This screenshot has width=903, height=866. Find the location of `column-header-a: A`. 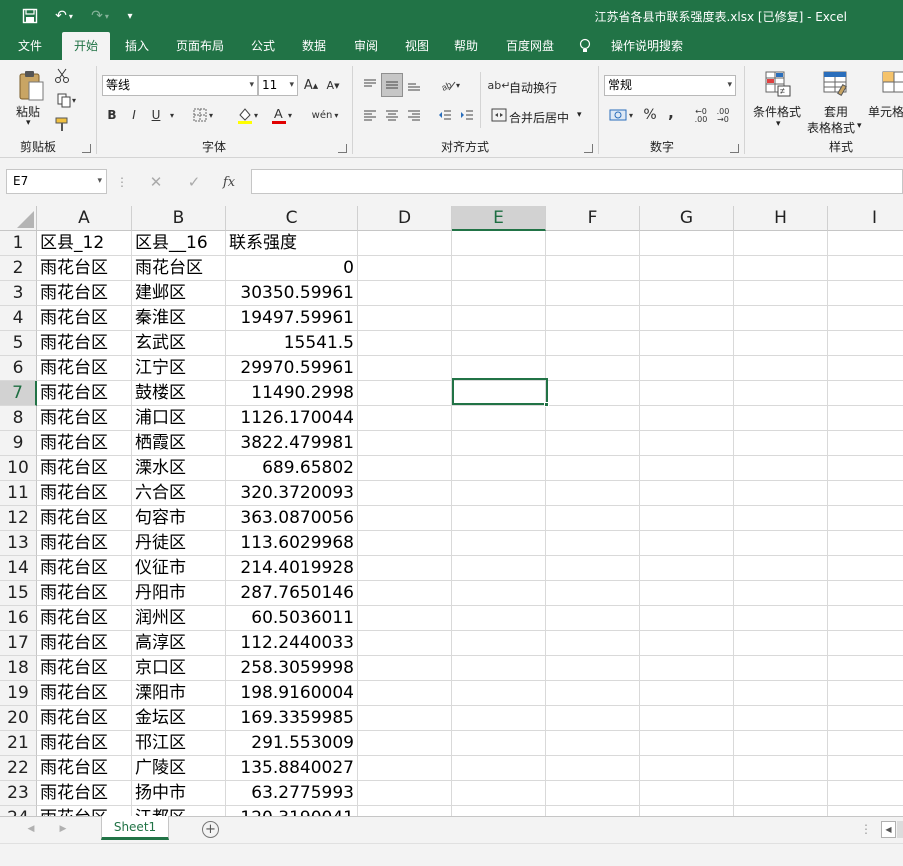

column-header-a: A is located at coordinates (84, 218).